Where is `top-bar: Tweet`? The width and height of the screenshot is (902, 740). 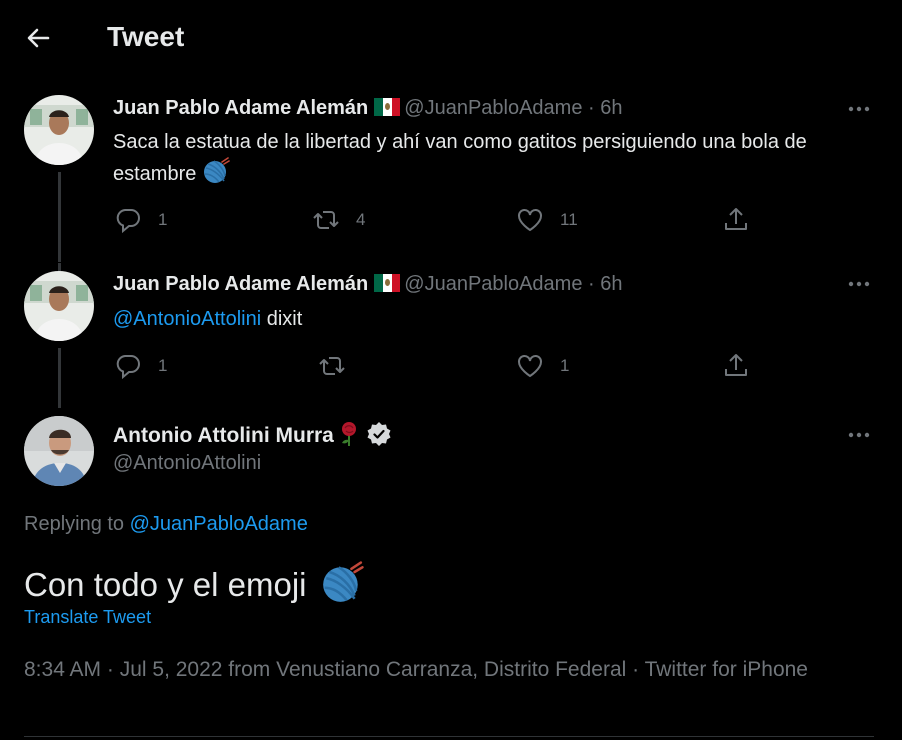
top-bar: Tweet is located at coordinates (451, 38).